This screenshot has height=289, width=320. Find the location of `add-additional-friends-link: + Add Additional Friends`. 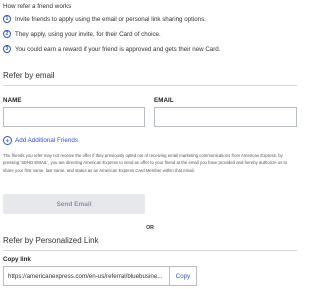

add-additional-friends-link: + Add Additional Friends is located at coordinates (40, 140).